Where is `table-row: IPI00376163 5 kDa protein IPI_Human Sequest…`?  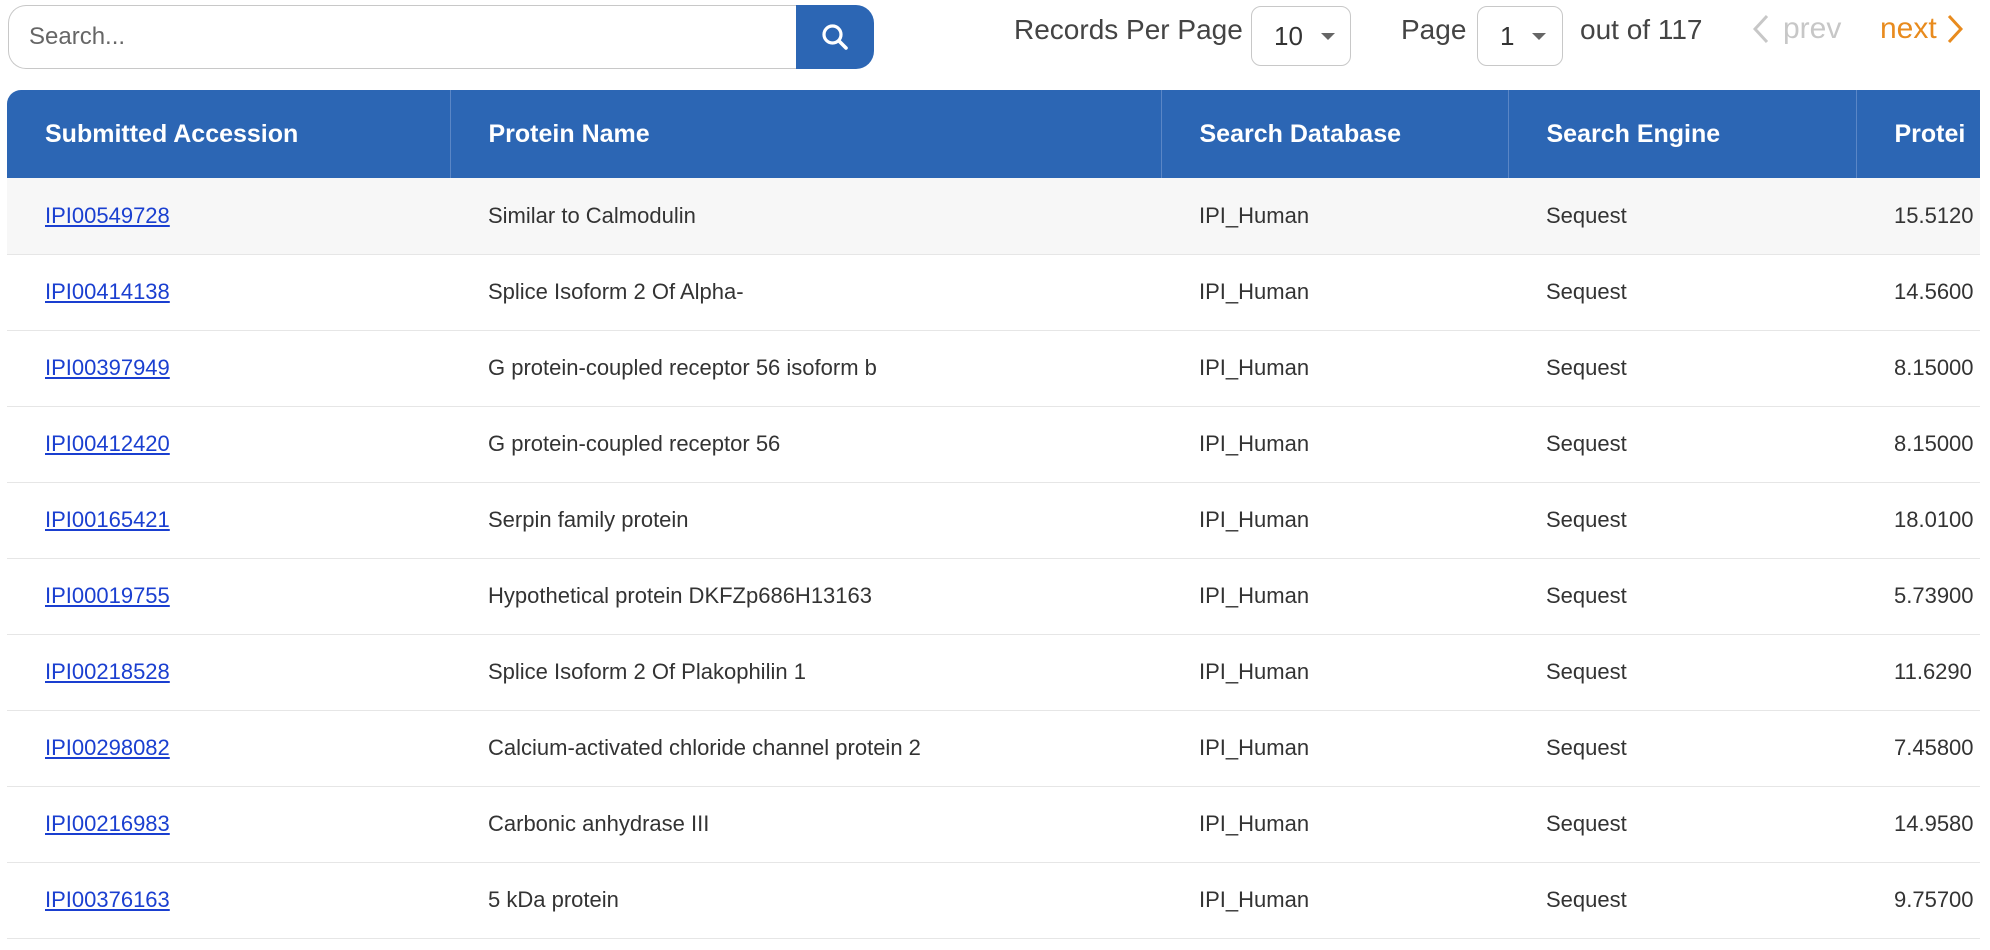
table-row: IPI00376163 5 kDa protein IPI_Human Sequest… is located at coordinates (993, 900).